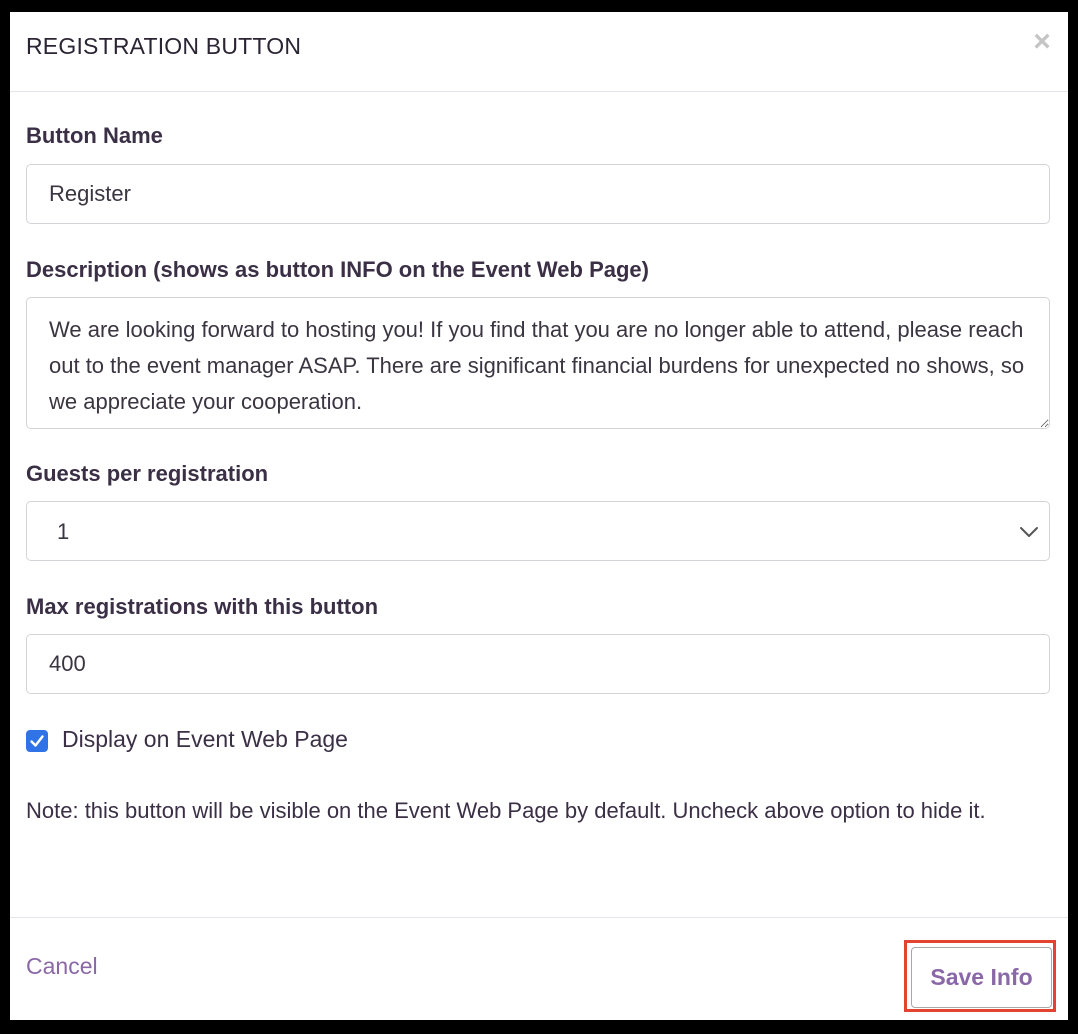 The height and width of the screenshot is (1034, 1078). What do you see at coordinates (63, 531) in the screenshot?
I see `guests-selected-value: 1` at bounding box center [63, 531].